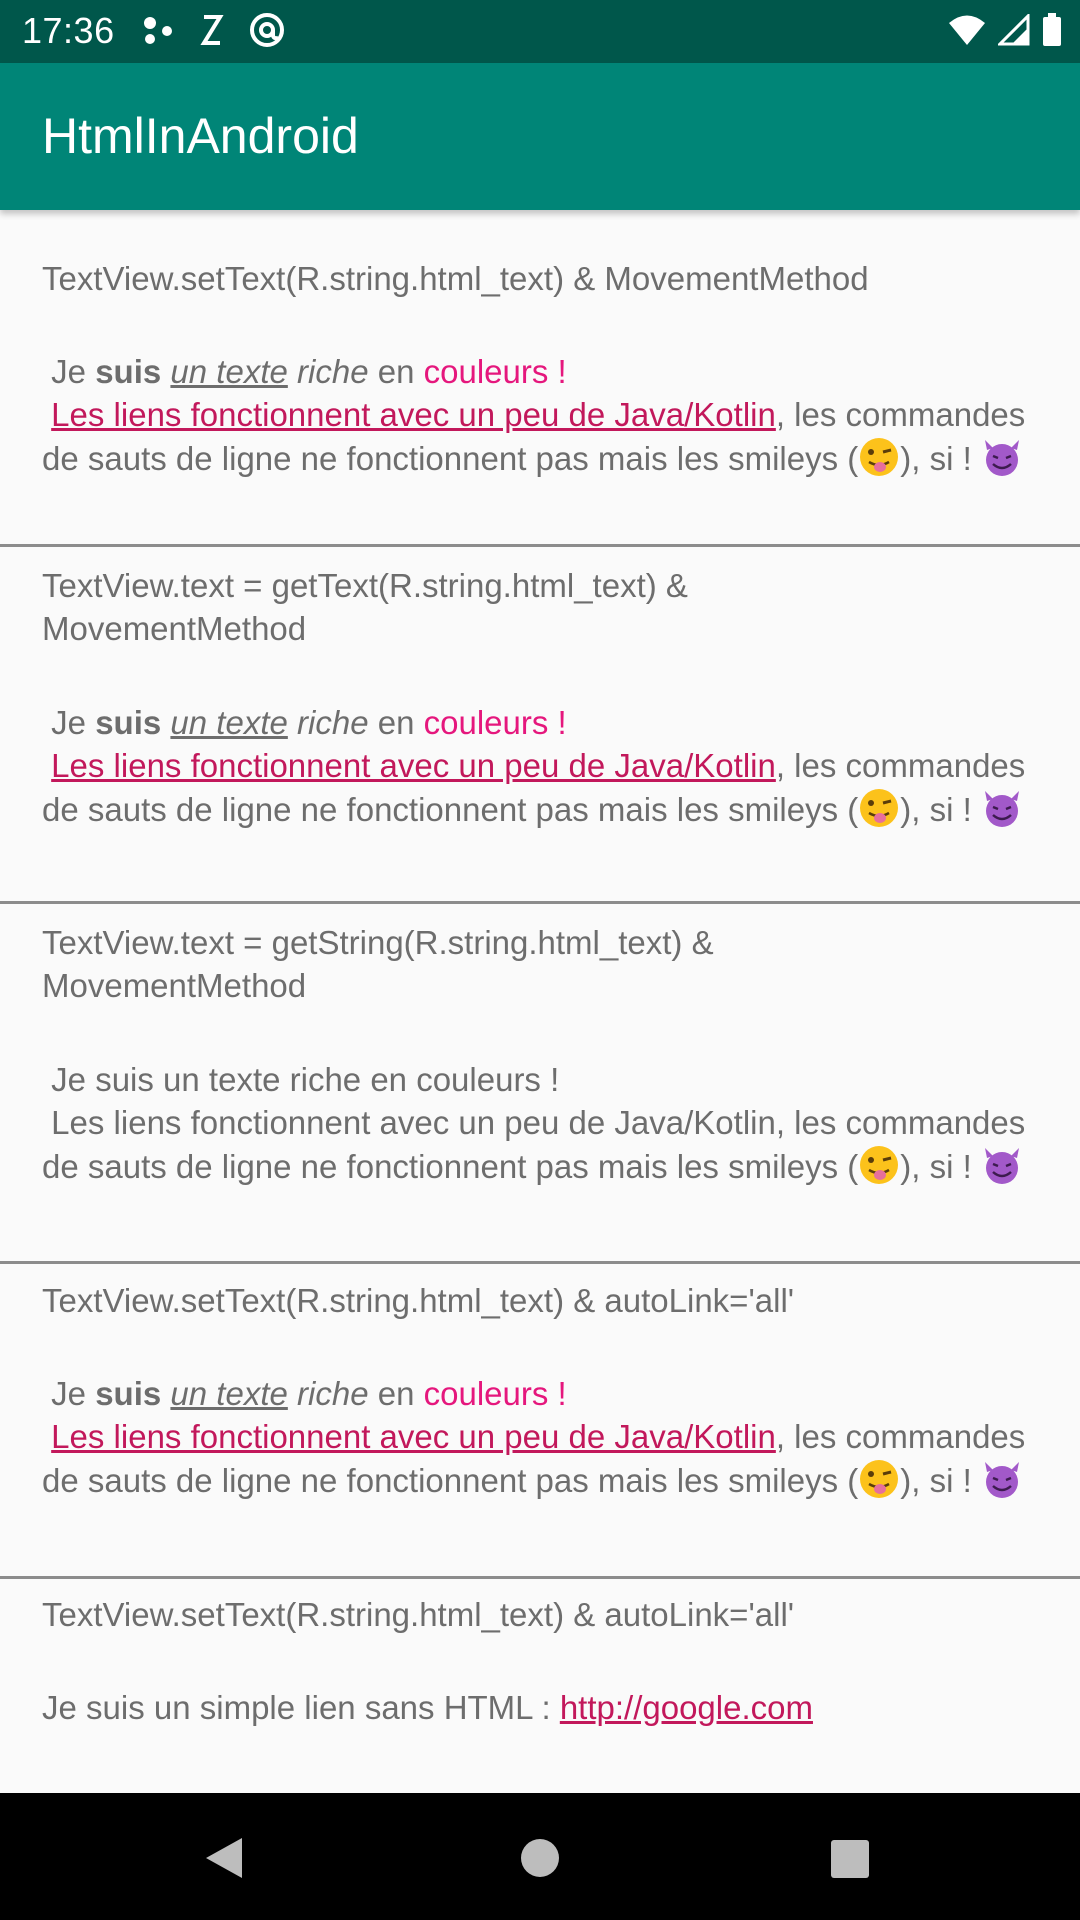  What do you see at coordinates (267, 32) in the screenshot?
I see `at-icon` at bounding box center [267, 32].